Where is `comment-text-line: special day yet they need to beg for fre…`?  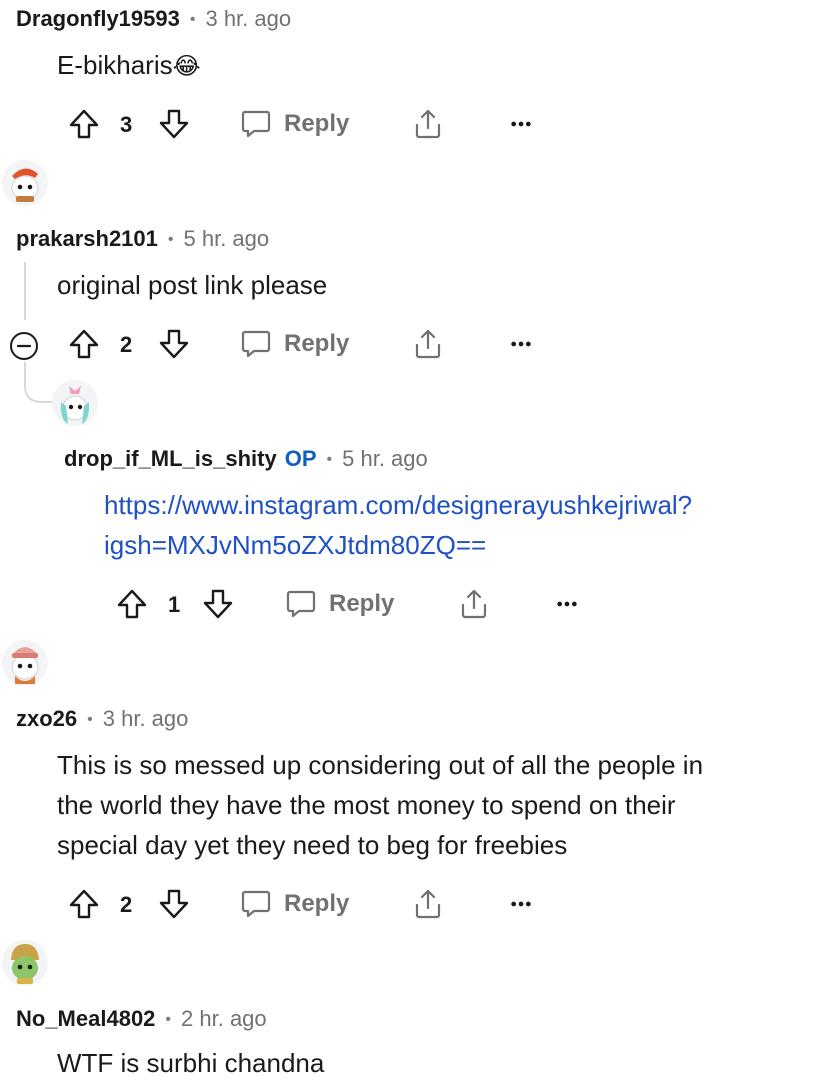 comment-text-line: special day yet they need to beg for fre… is located at coordinates (312, 845).